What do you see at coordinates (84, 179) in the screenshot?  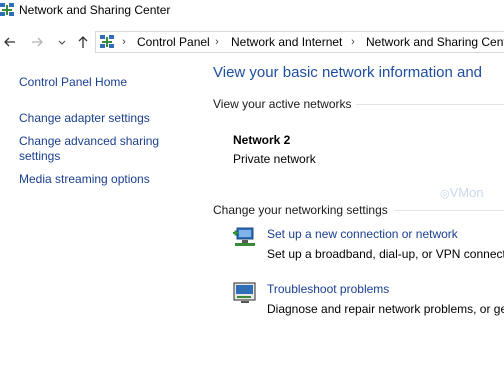 I see `media-streaming-options-link: Media streaming options` at bounding box center [84, 179].